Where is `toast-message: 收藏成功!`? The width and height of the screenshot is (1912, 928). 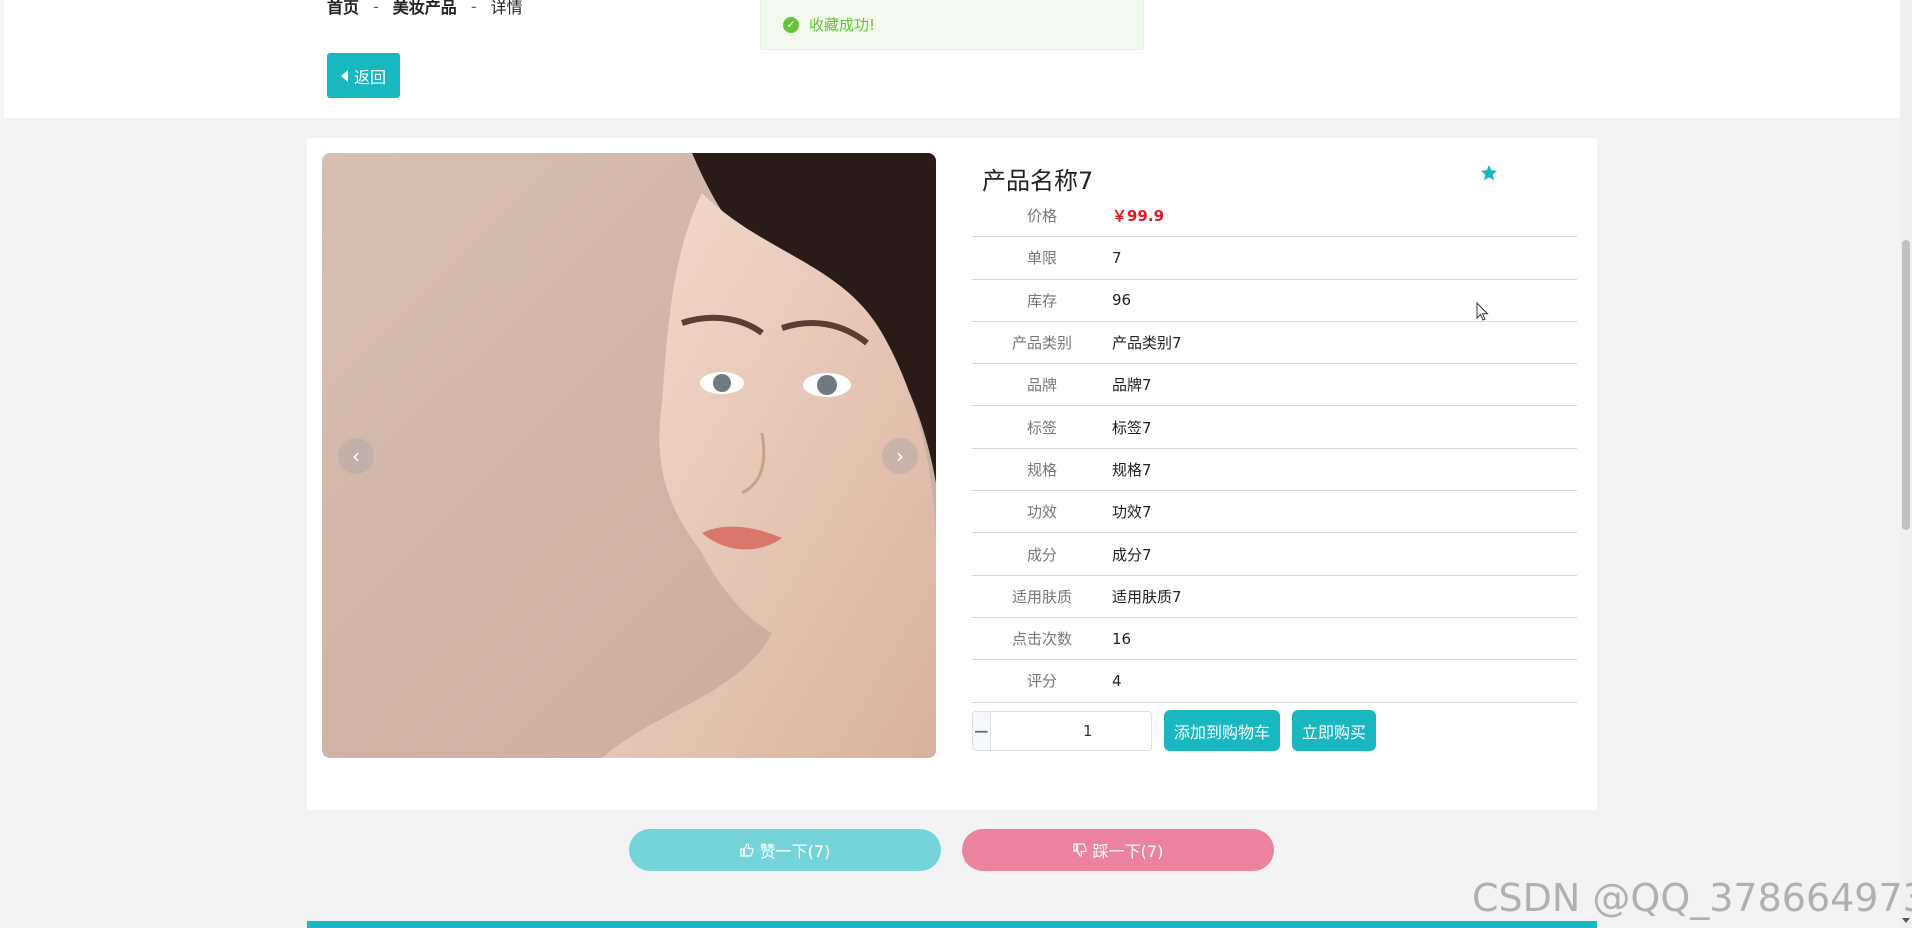 toast-message: 收藏成功! is located at coordinates (842, 25).